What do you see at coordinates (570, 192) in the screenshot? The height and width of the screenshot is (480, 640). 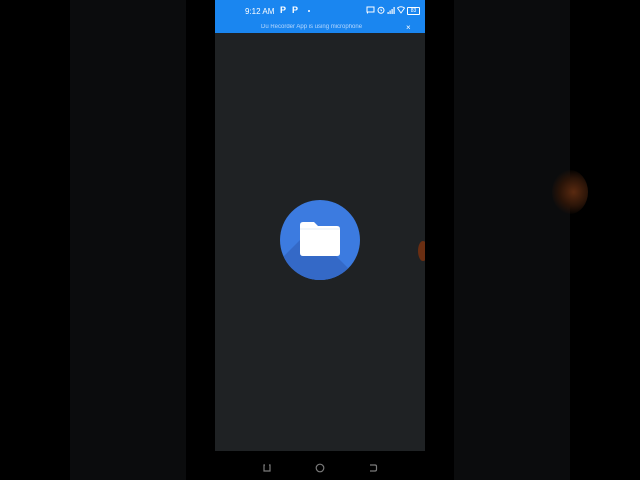 I see `blurred-orange-shape` at bounding box center [570, 192].